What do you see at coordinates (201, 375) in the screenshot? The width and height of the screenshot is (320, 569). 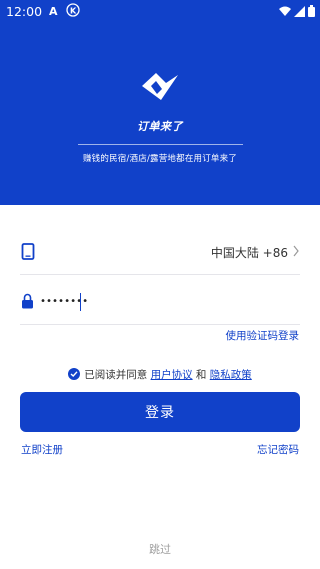 I see `agreement-and: 和` at bounding box center [201, 375].